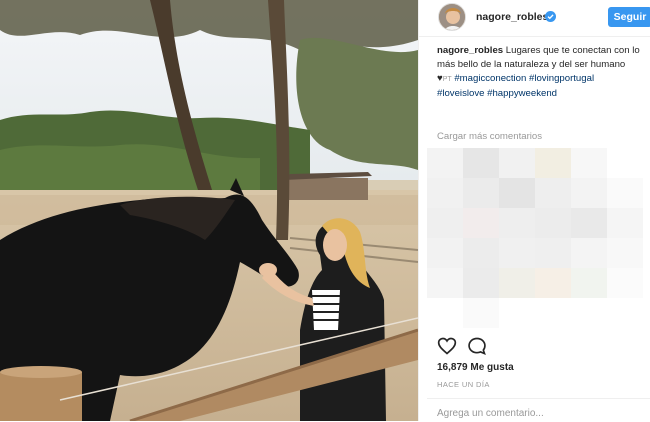 The height and width of the screenshot is (422, 650). I want to click on load-more-comments-link: Cargar más comentarios, so click(489, 136).